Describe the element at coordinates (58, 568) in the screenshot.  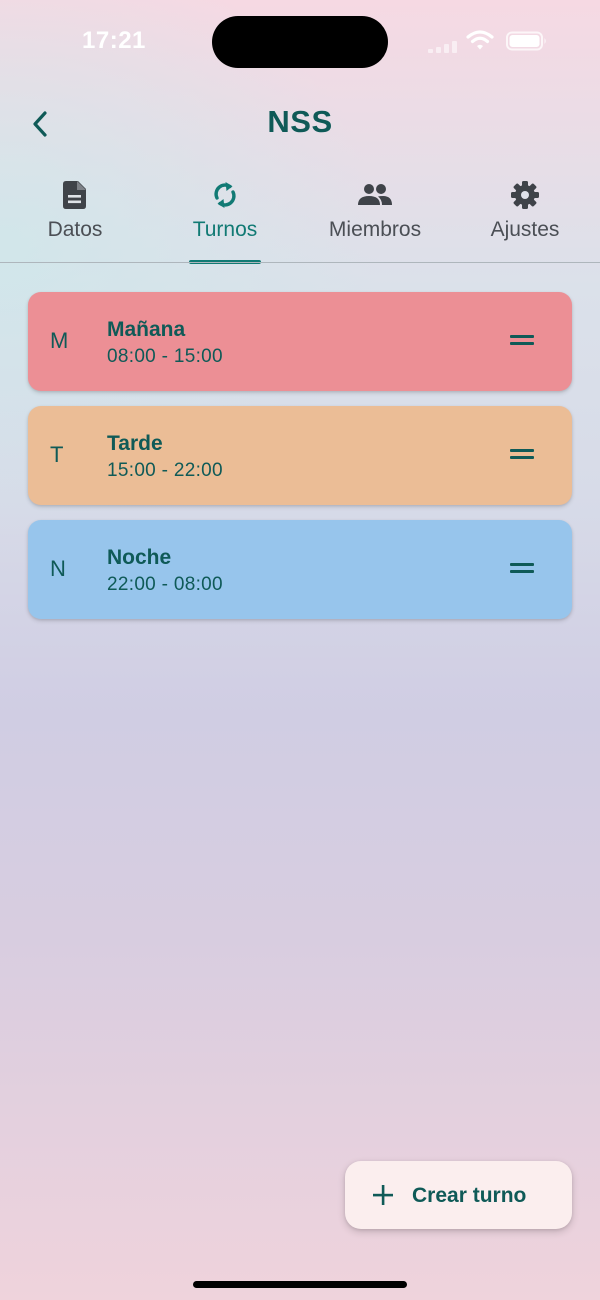
I see `shift-letter: N` at that location.